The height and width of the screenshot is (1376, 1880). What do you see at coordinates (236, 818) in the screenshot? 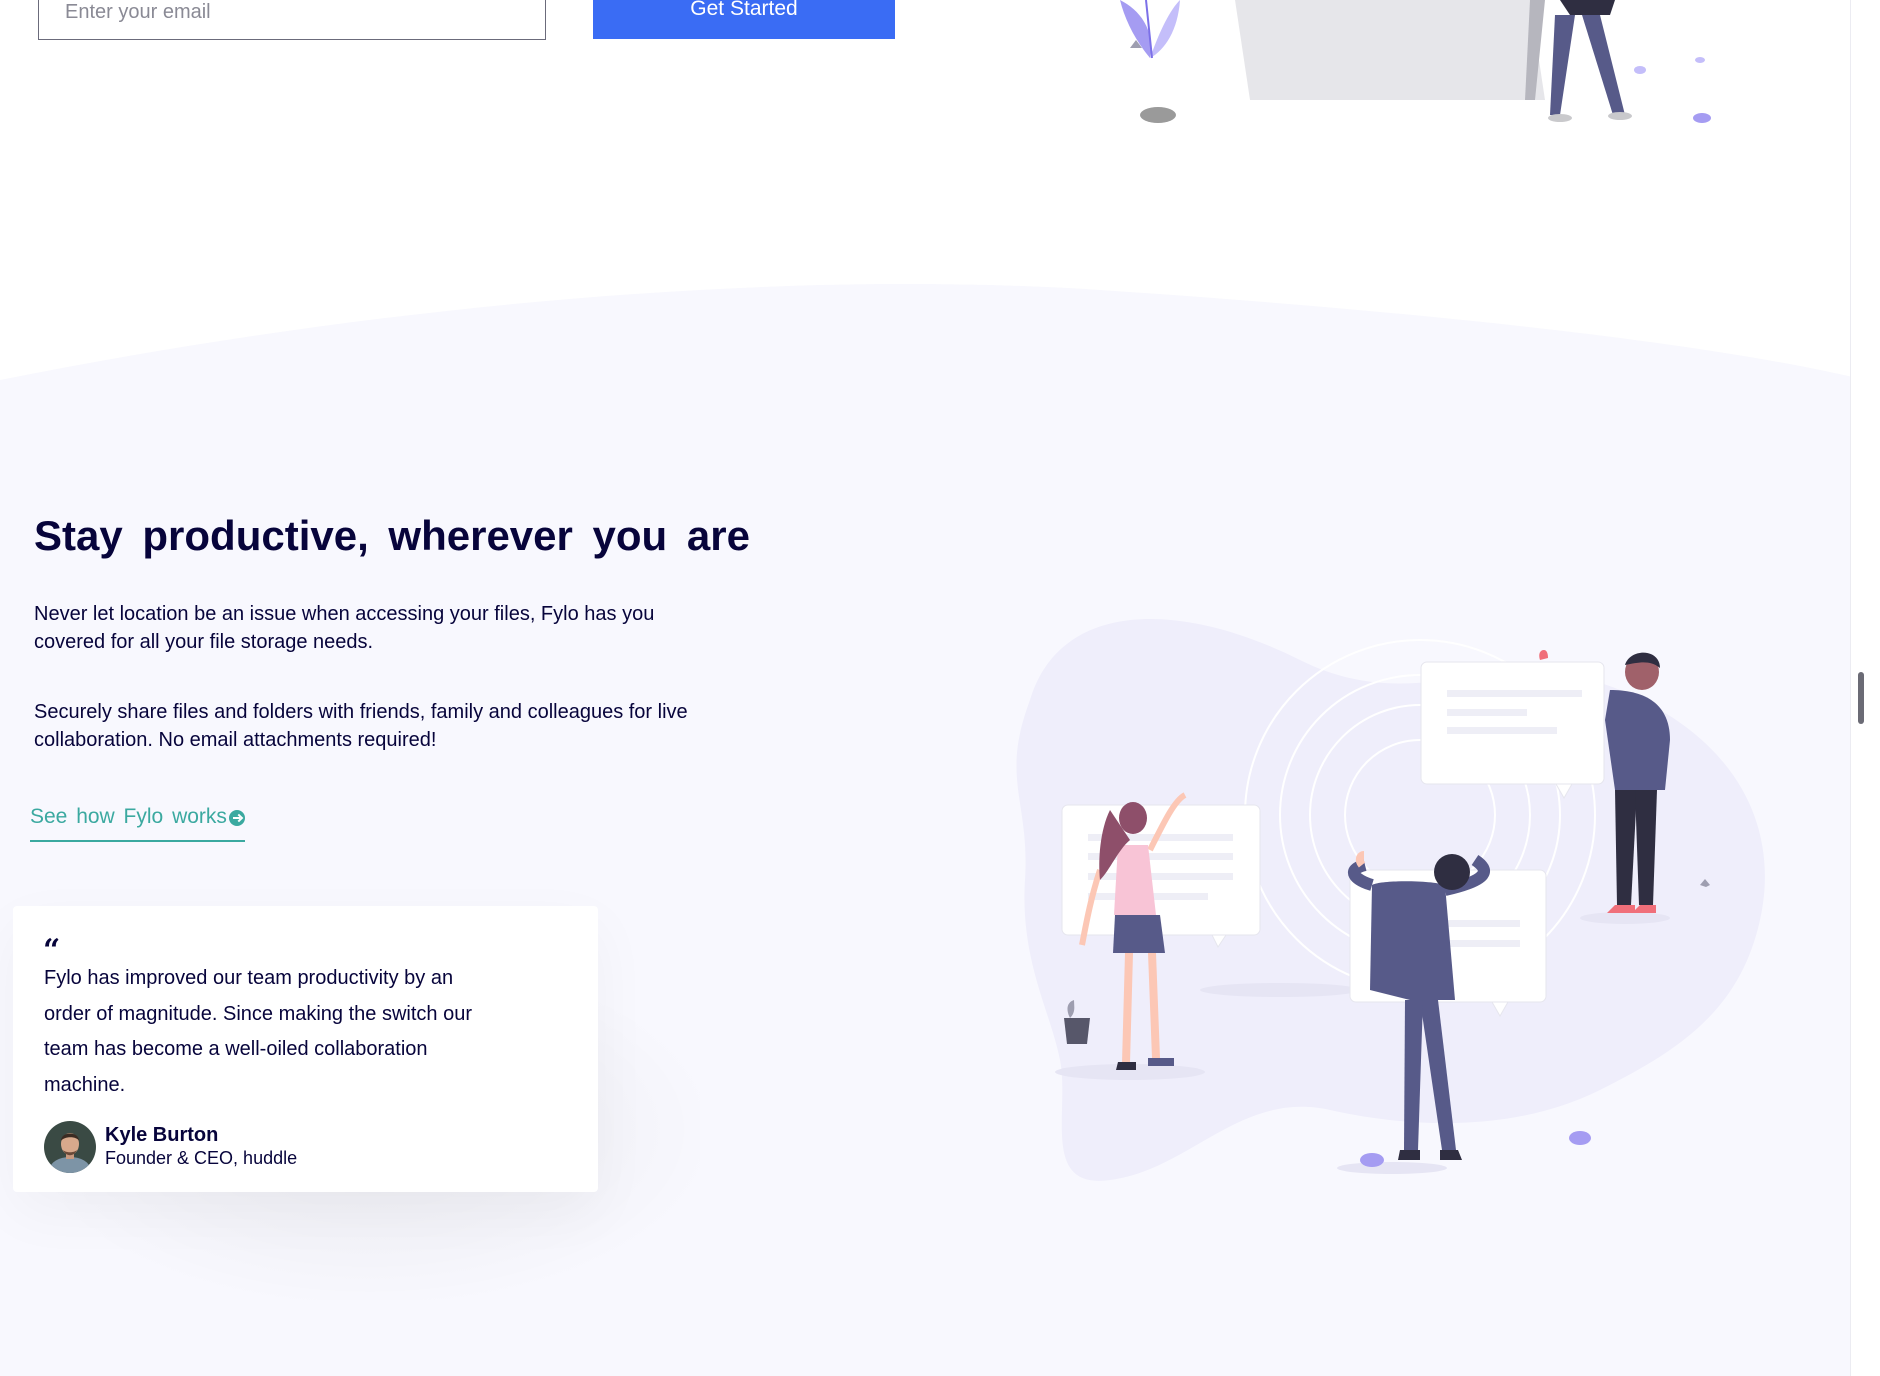
I see `arrow-right-circle-icon` at bounding box center [236, 818].